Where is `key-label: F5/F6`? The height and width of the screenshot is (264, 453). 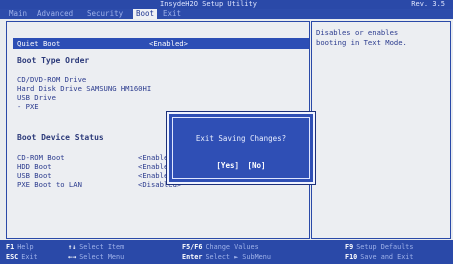 key-label: F5/F6 is located at coordinates (192, 247).